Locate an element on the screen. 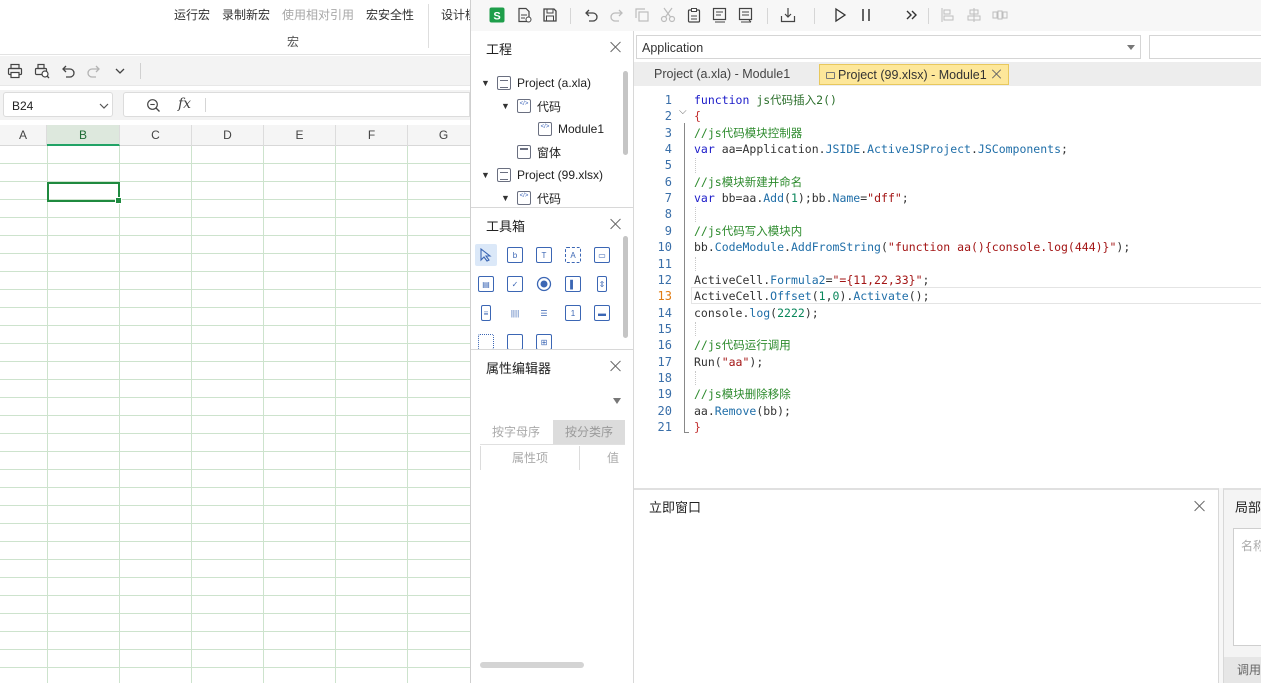 This screenshot has width=1261, height=683. code-line: //js代码写入模块内 is located at coordinates (748, 231).